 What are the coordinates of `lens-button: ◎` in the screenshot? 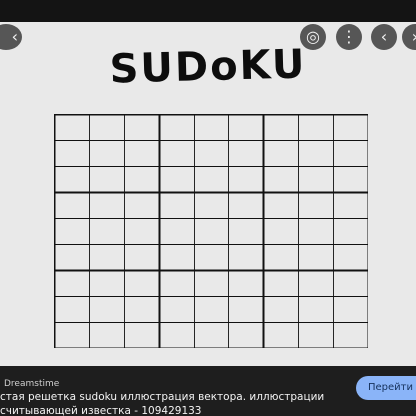 It's located at (313, 37).